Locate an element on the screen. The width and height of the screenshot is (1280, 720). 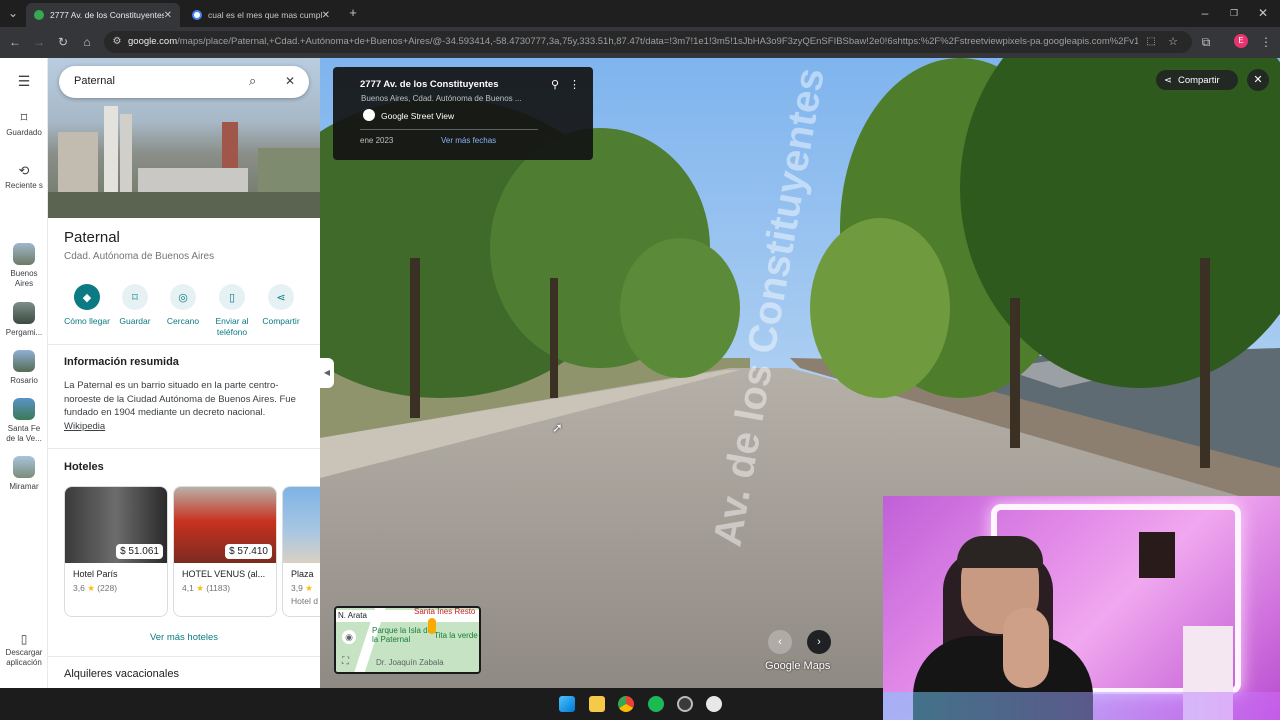
media-player-icon is located at coordinates (714, 704).